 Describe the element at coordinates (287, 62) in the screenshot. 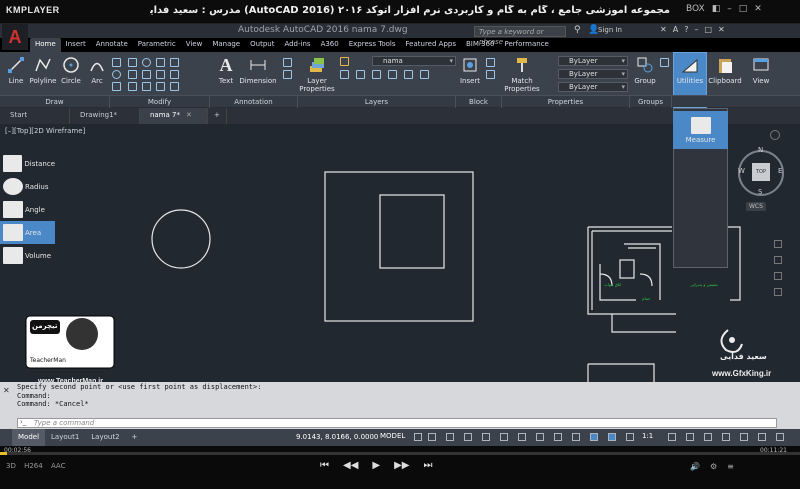

I see `leader-icon` at that location.